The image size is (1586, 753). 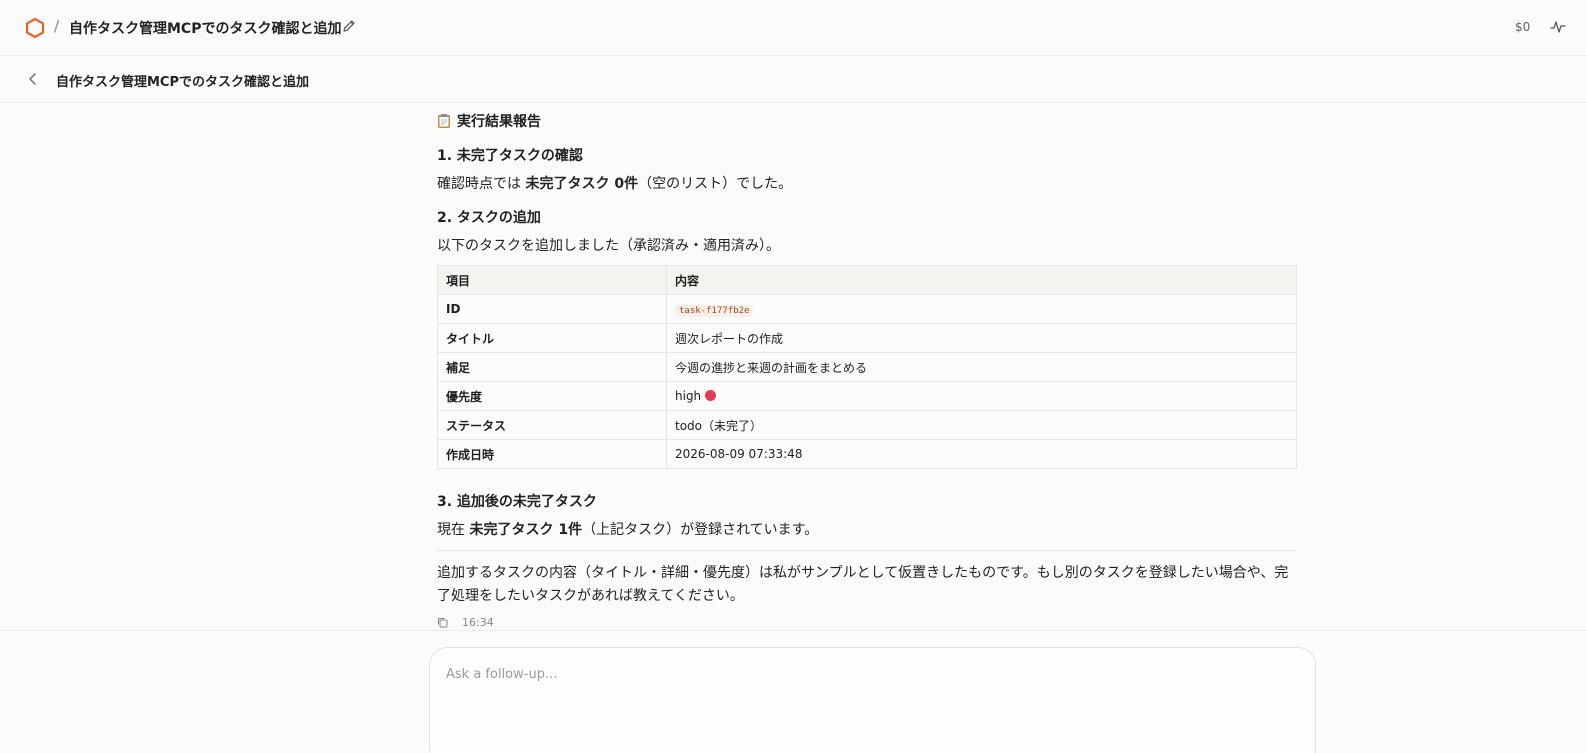 What do you see at coordinates (552, 367) in the screenshot?
I see `table-key-cell: 補足` at bounding box center [552, 367].